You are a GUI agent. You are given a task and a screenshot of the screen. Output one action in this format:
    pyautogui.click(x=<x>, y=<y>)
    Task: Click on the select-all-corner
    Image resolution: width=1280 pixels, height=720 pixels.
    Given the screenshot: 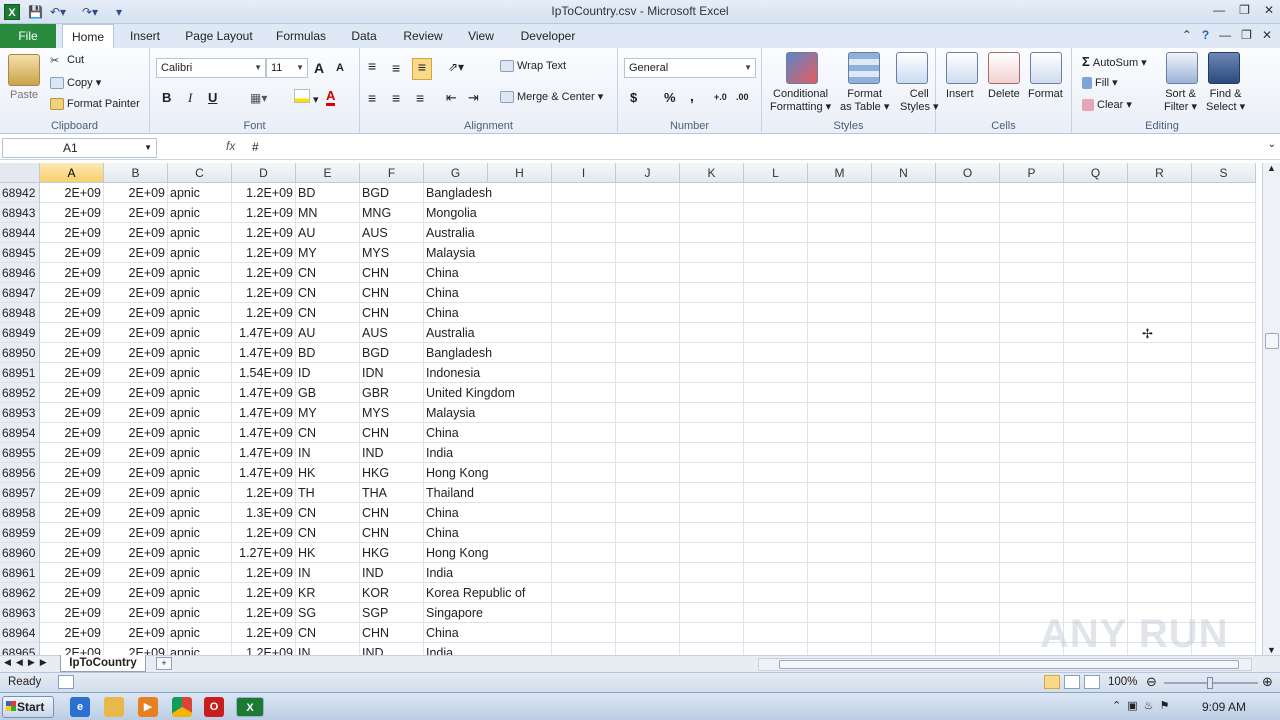 What is the action you would take?
    pyautogui.click(x=20, y=173)
    